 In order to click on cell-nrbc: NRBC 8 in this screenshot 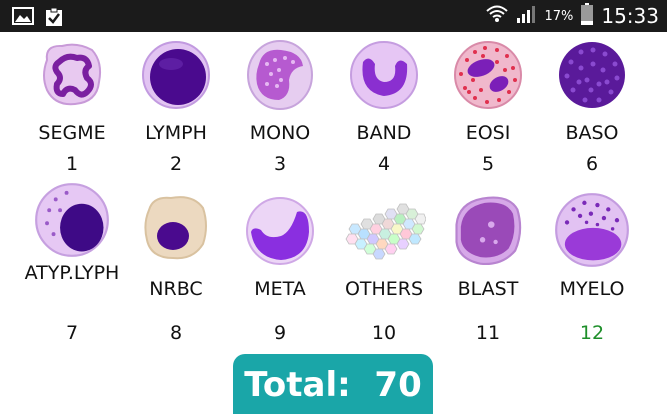, I will do `click(176, 267)`.